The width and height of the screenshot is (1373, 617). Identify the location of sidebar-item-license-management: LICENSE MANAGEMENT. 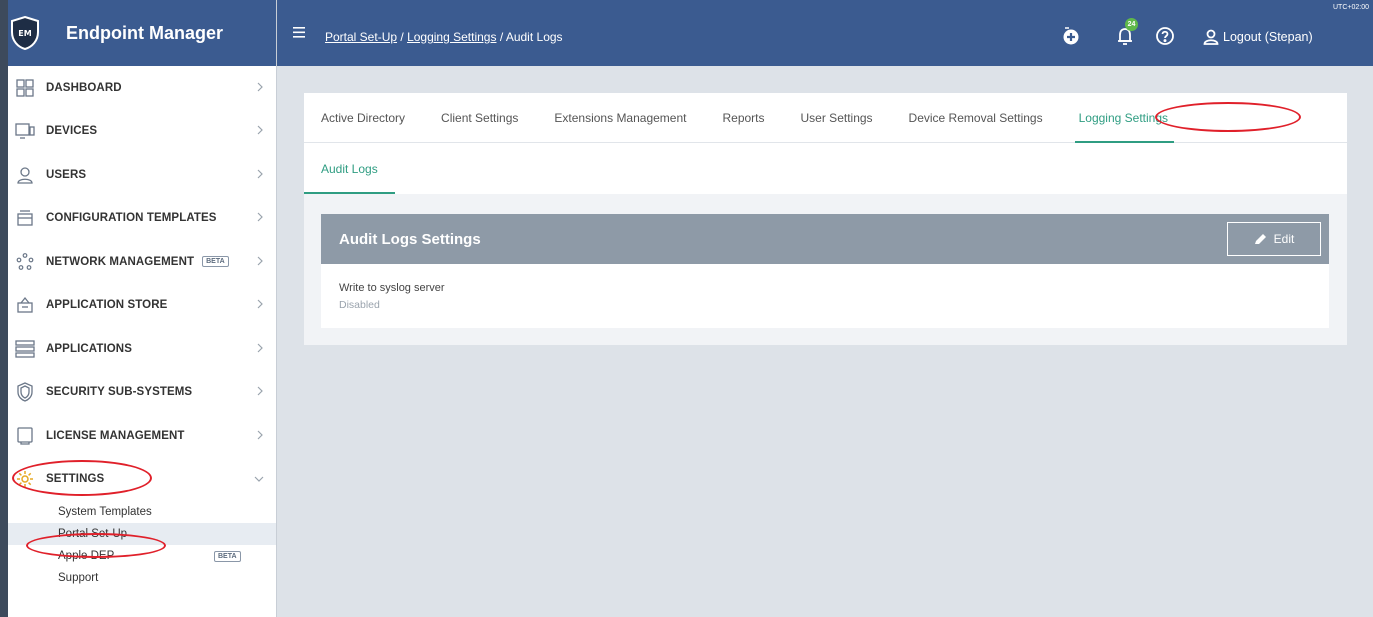
(142, 436).